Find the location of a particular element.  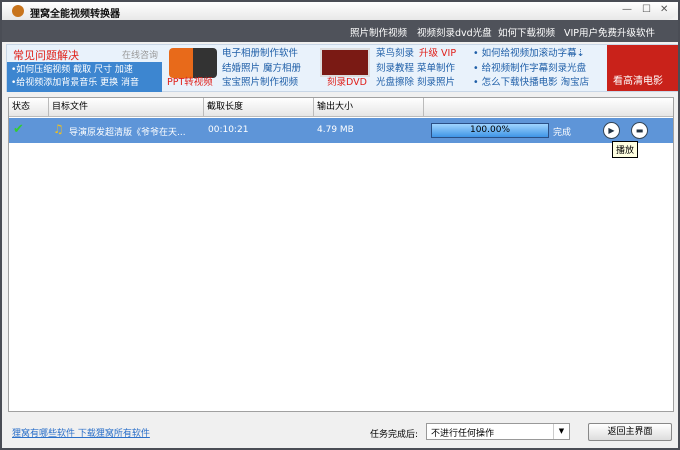

title-bar: 狸窝全能视频转换器 — ☐ ✕ is located at coordinates (340, 11).